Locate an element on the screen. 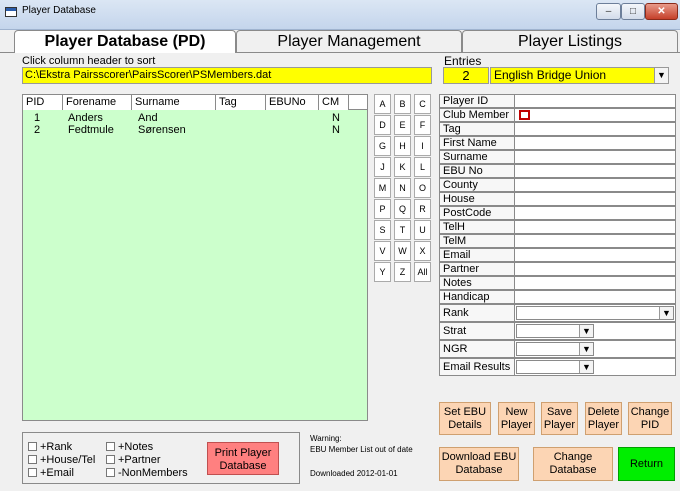 This screenshot has height=491, width=680. notes-field is located at coordinates (595, 283).